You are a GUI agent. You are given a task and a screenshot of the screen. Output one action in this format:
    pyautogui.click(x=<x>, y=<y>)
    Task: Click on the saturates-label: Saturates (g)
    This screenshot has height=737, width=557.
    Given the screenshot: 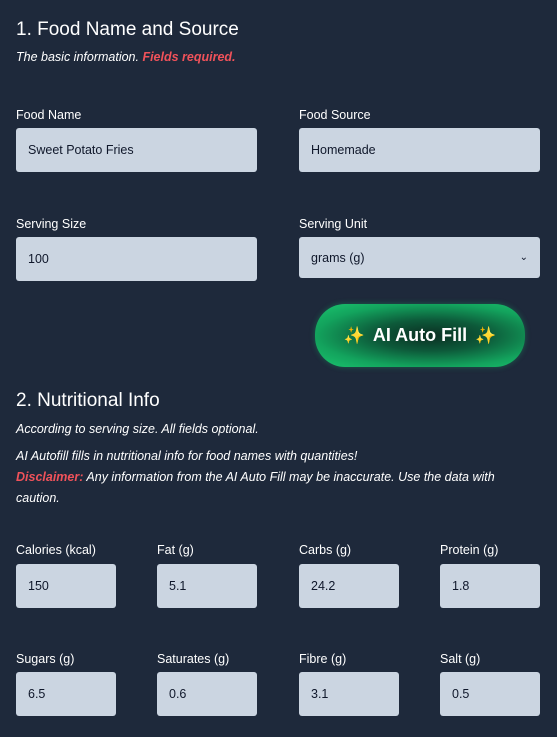 What is the action you would take?
    pyautogui.click(x=193, y=659)
    